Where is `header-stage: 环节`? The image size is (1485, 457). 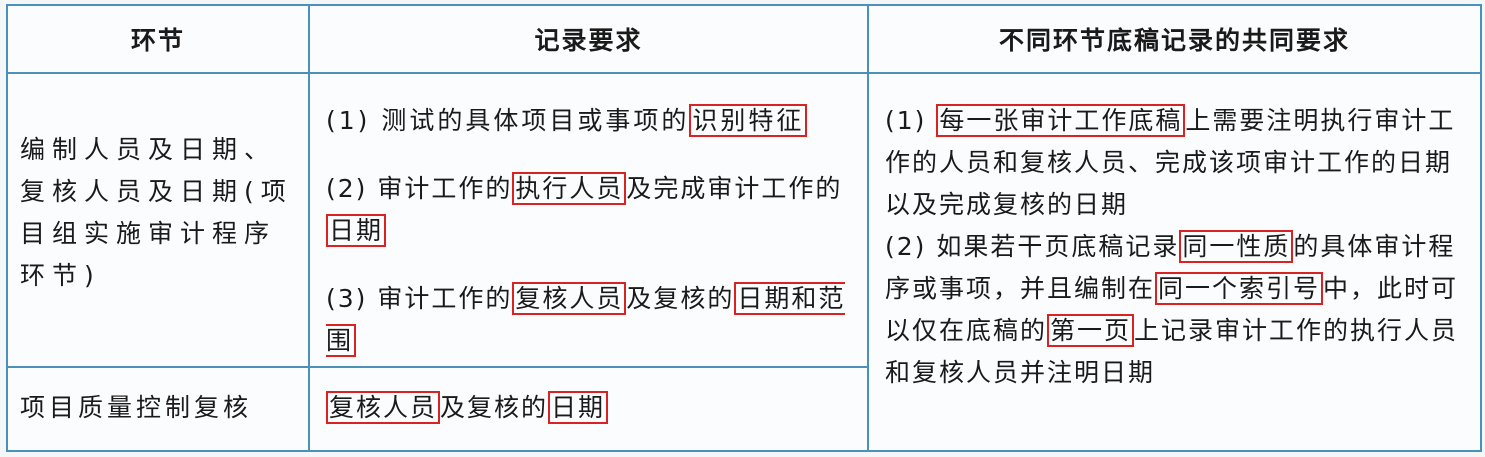
header-stage: 环节 is located at coordinates (158, 39).